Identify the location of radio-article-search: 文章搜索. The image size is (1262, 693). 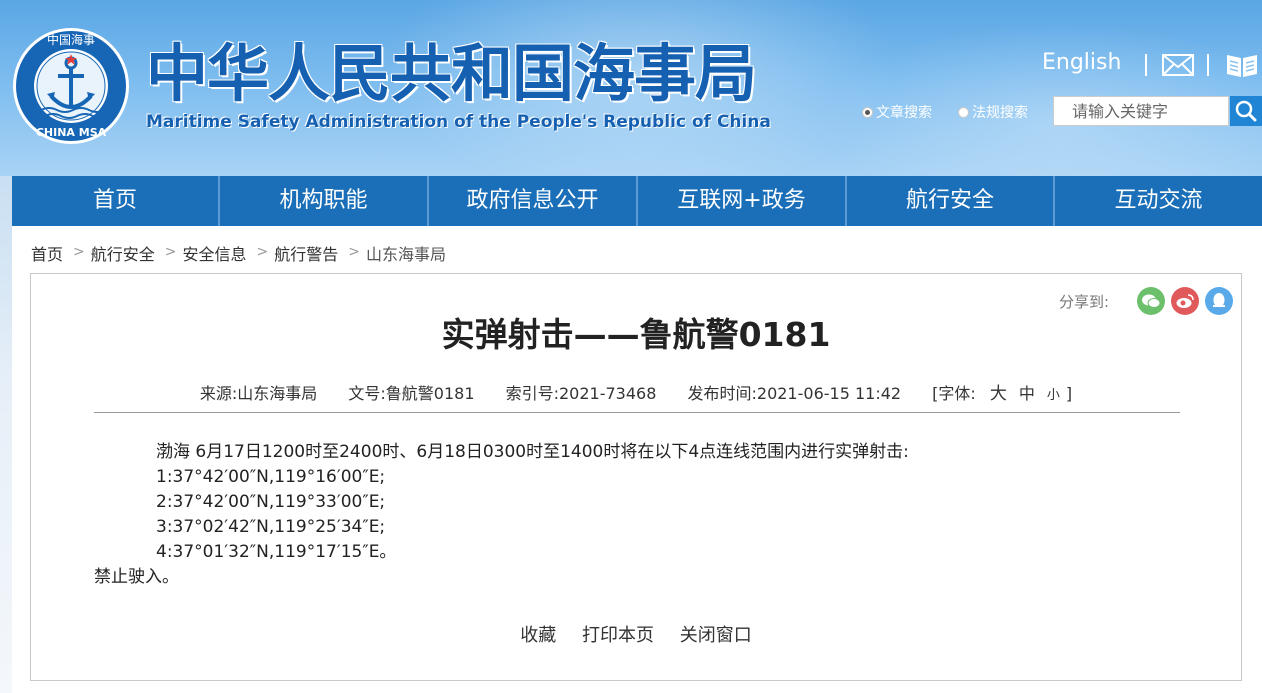
(897, 112).